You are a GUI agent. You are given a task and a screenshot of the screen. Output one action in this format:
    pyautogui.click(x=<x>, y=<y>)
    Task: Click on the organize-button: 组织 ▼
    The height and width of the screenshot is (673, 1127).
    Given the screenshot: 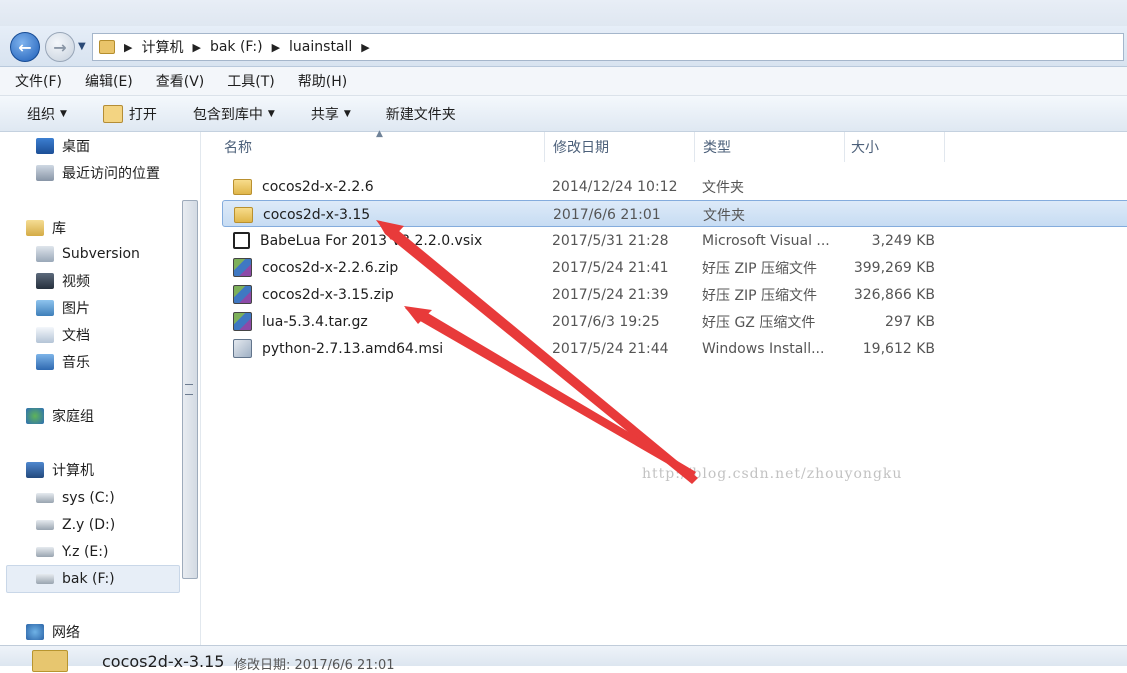 What is the action you would take?
    pyautogui.click(x=47, y=114)
    